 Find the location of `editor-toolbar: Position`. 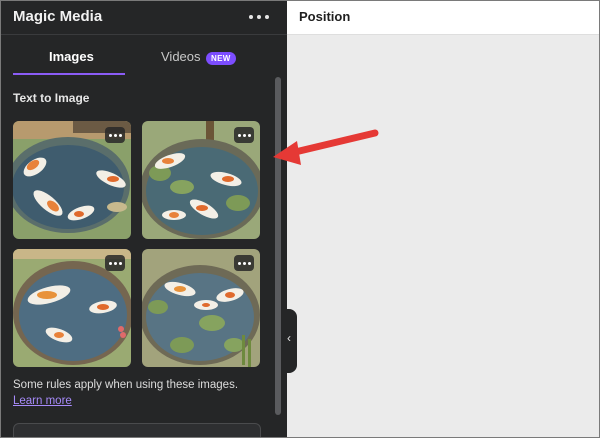

editor-toolbar: Position is located at coordinates (443, 18).